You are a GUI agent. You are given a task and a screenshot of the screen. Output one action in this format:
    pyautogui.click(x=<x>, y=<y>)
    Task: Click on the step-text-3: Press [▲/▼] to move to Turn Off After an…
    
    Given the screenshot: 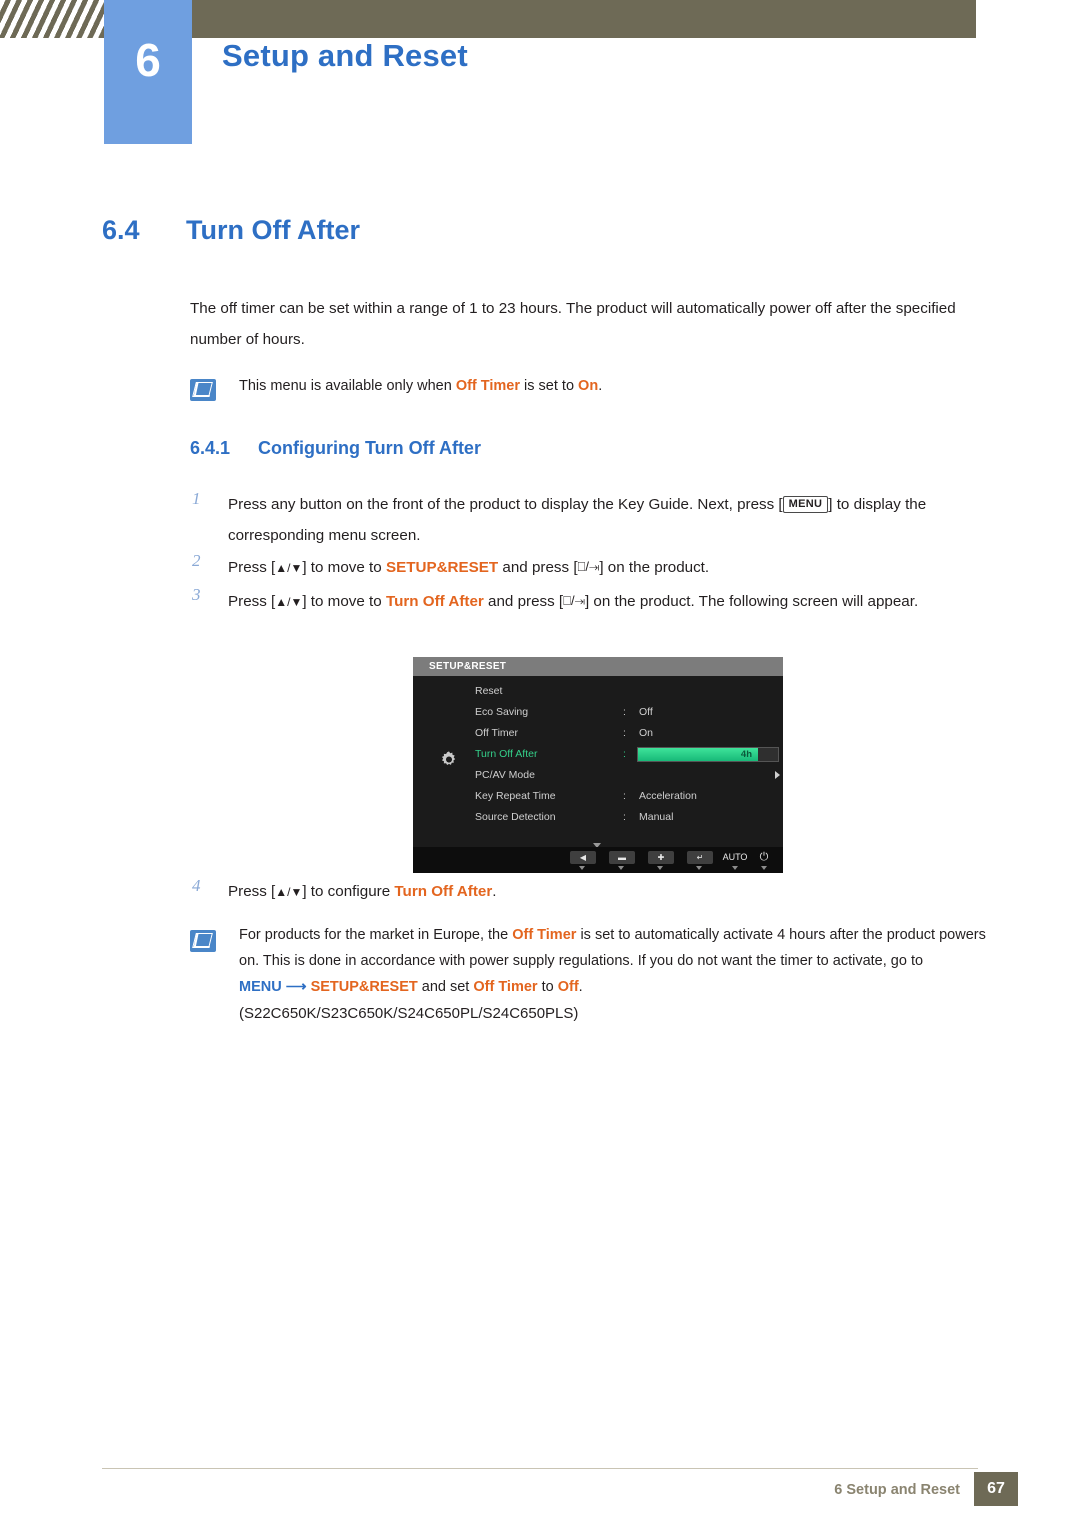 What is the action you would take?
    pyautogui.click(x=615, y=601)
    